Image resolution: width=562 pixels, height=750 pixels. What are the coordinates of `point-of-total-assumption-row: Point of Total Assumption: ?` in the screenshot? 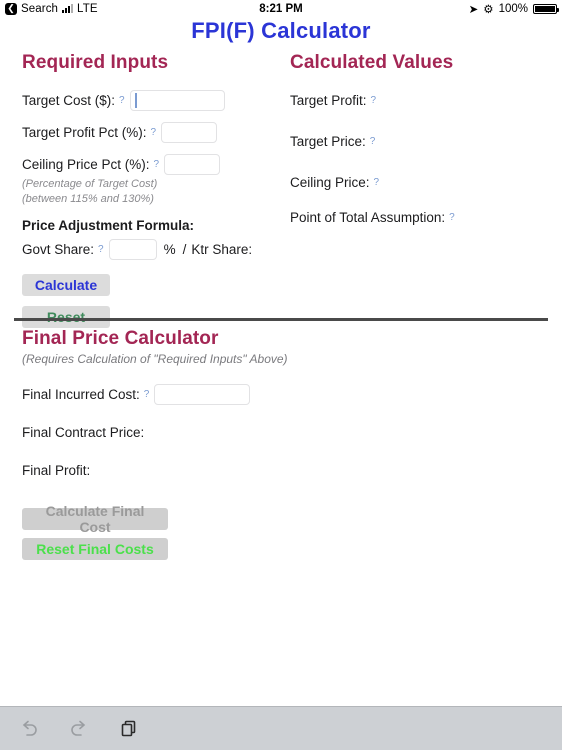 It's located at (421, 217).